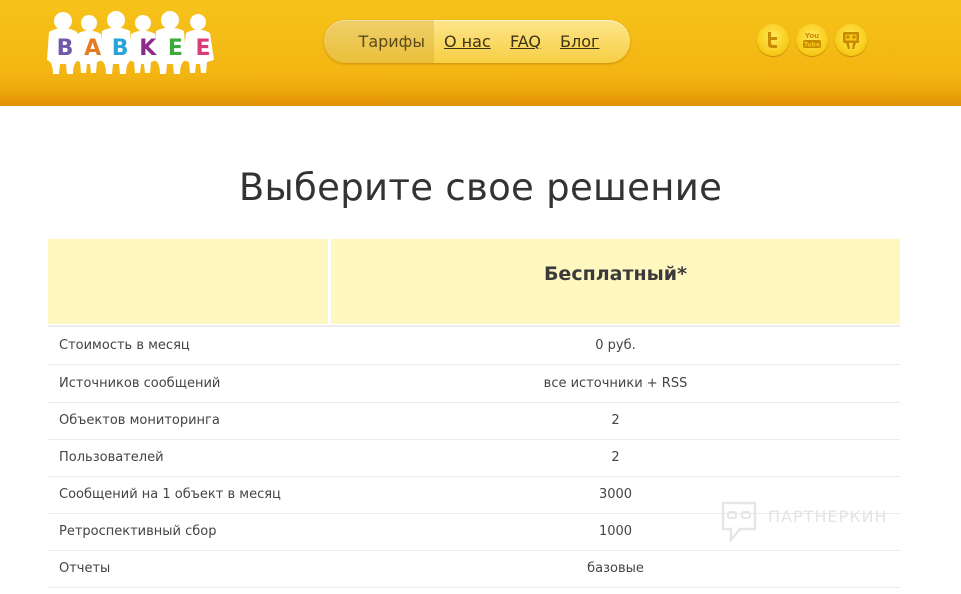 The width and height of the screenshot is (961, 594). I want to click on nav-tariffs-label: Тарифы, so click(391, 41).